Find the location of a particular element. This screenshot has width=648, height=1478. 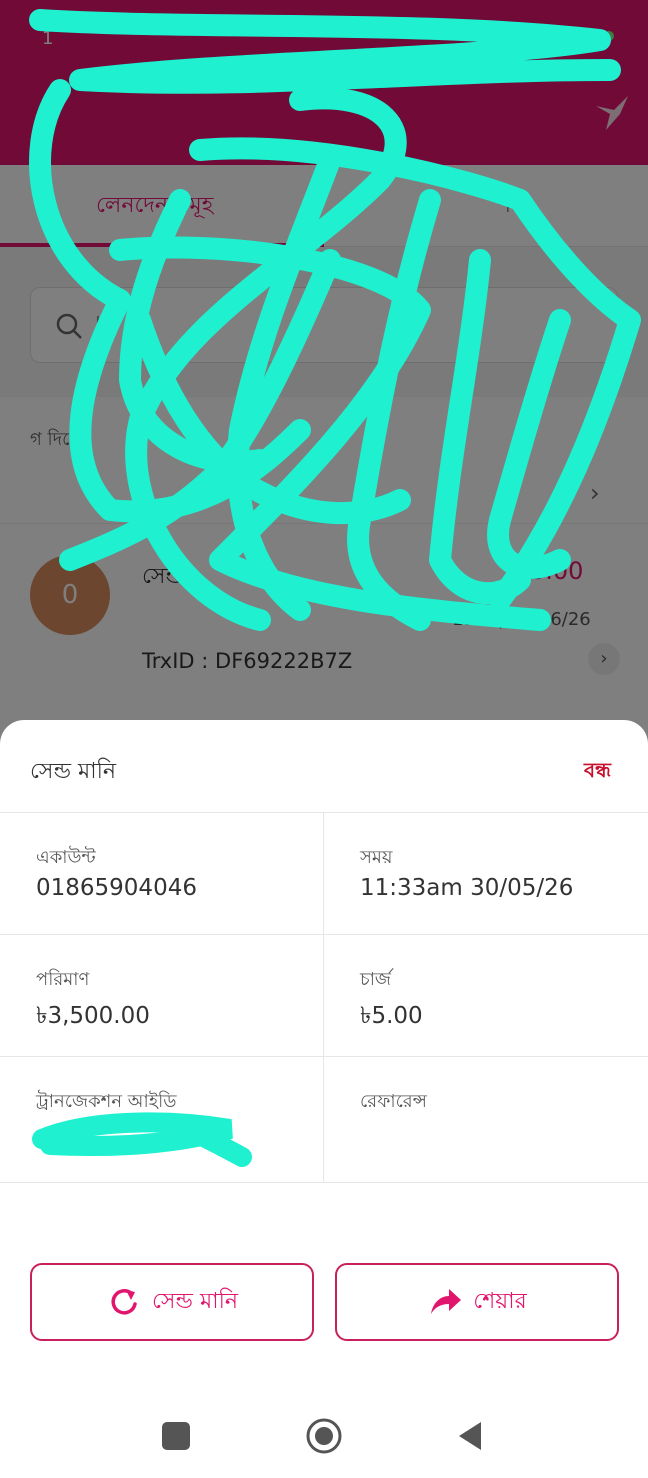

share-label: শেয়ার is located at coordinates (500, 1301).